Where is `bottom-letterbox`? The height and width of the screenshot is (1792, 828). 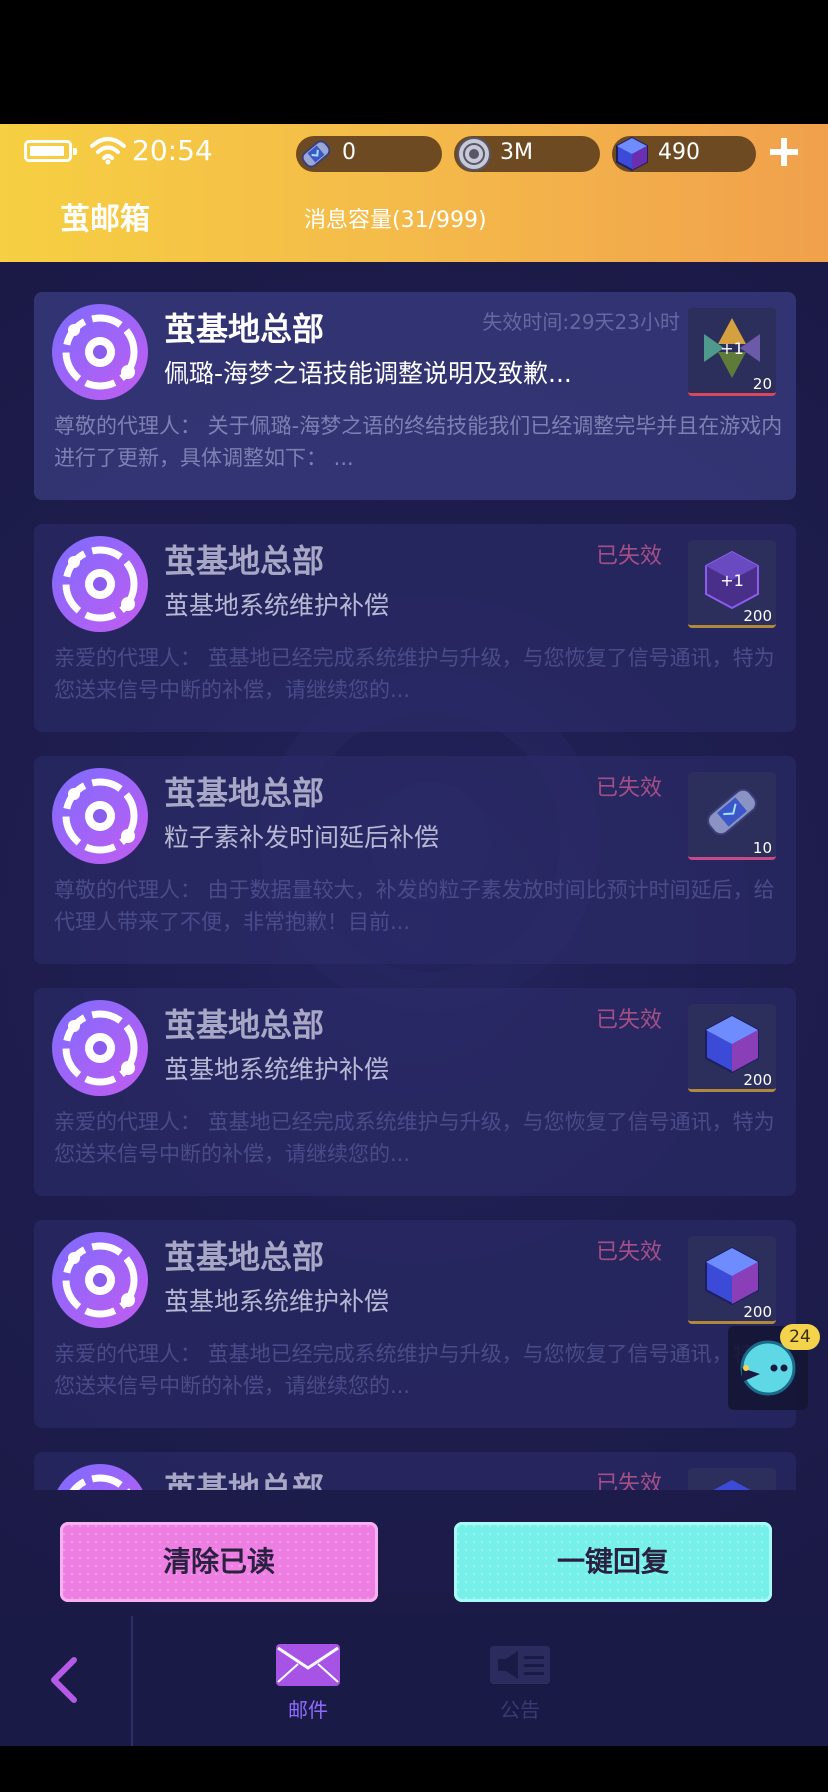
bottom-letterbox is located at coordinates (414, 1769).